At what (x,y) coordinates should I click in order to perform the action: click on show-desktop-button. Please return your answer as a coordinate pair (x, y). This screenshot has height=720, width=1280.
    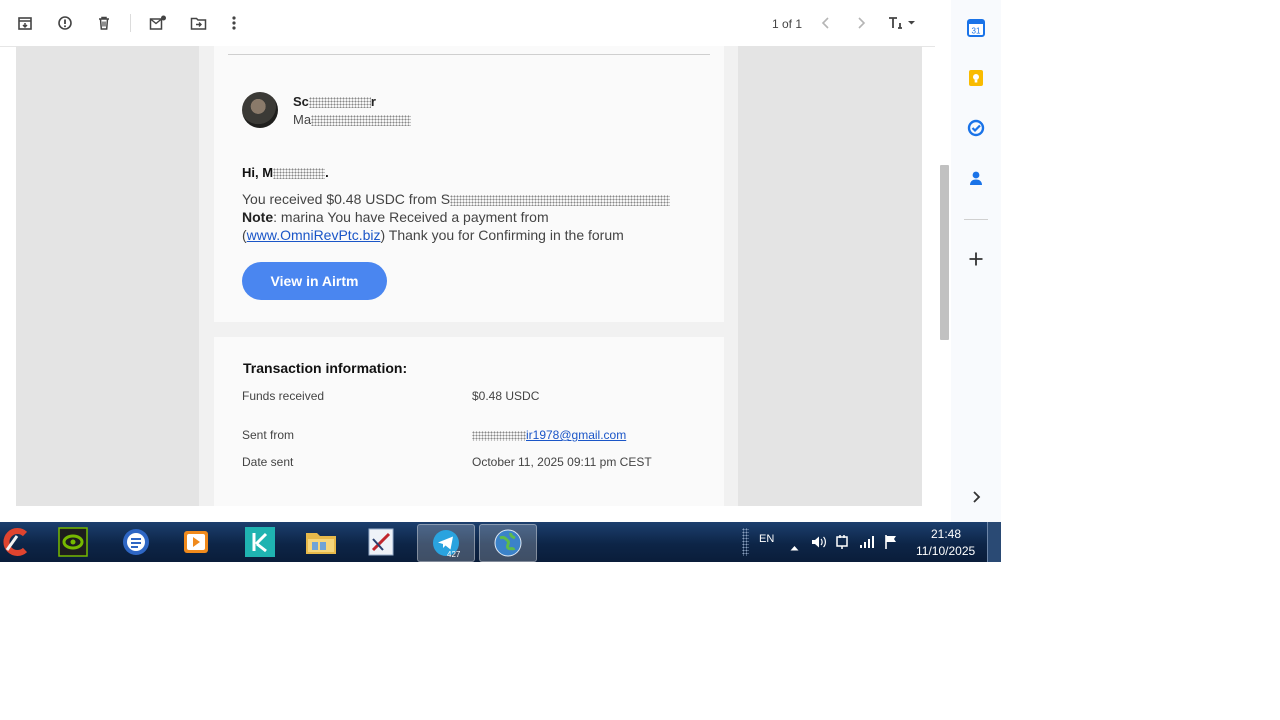
    Looking at the image, I should click on (994, 542).